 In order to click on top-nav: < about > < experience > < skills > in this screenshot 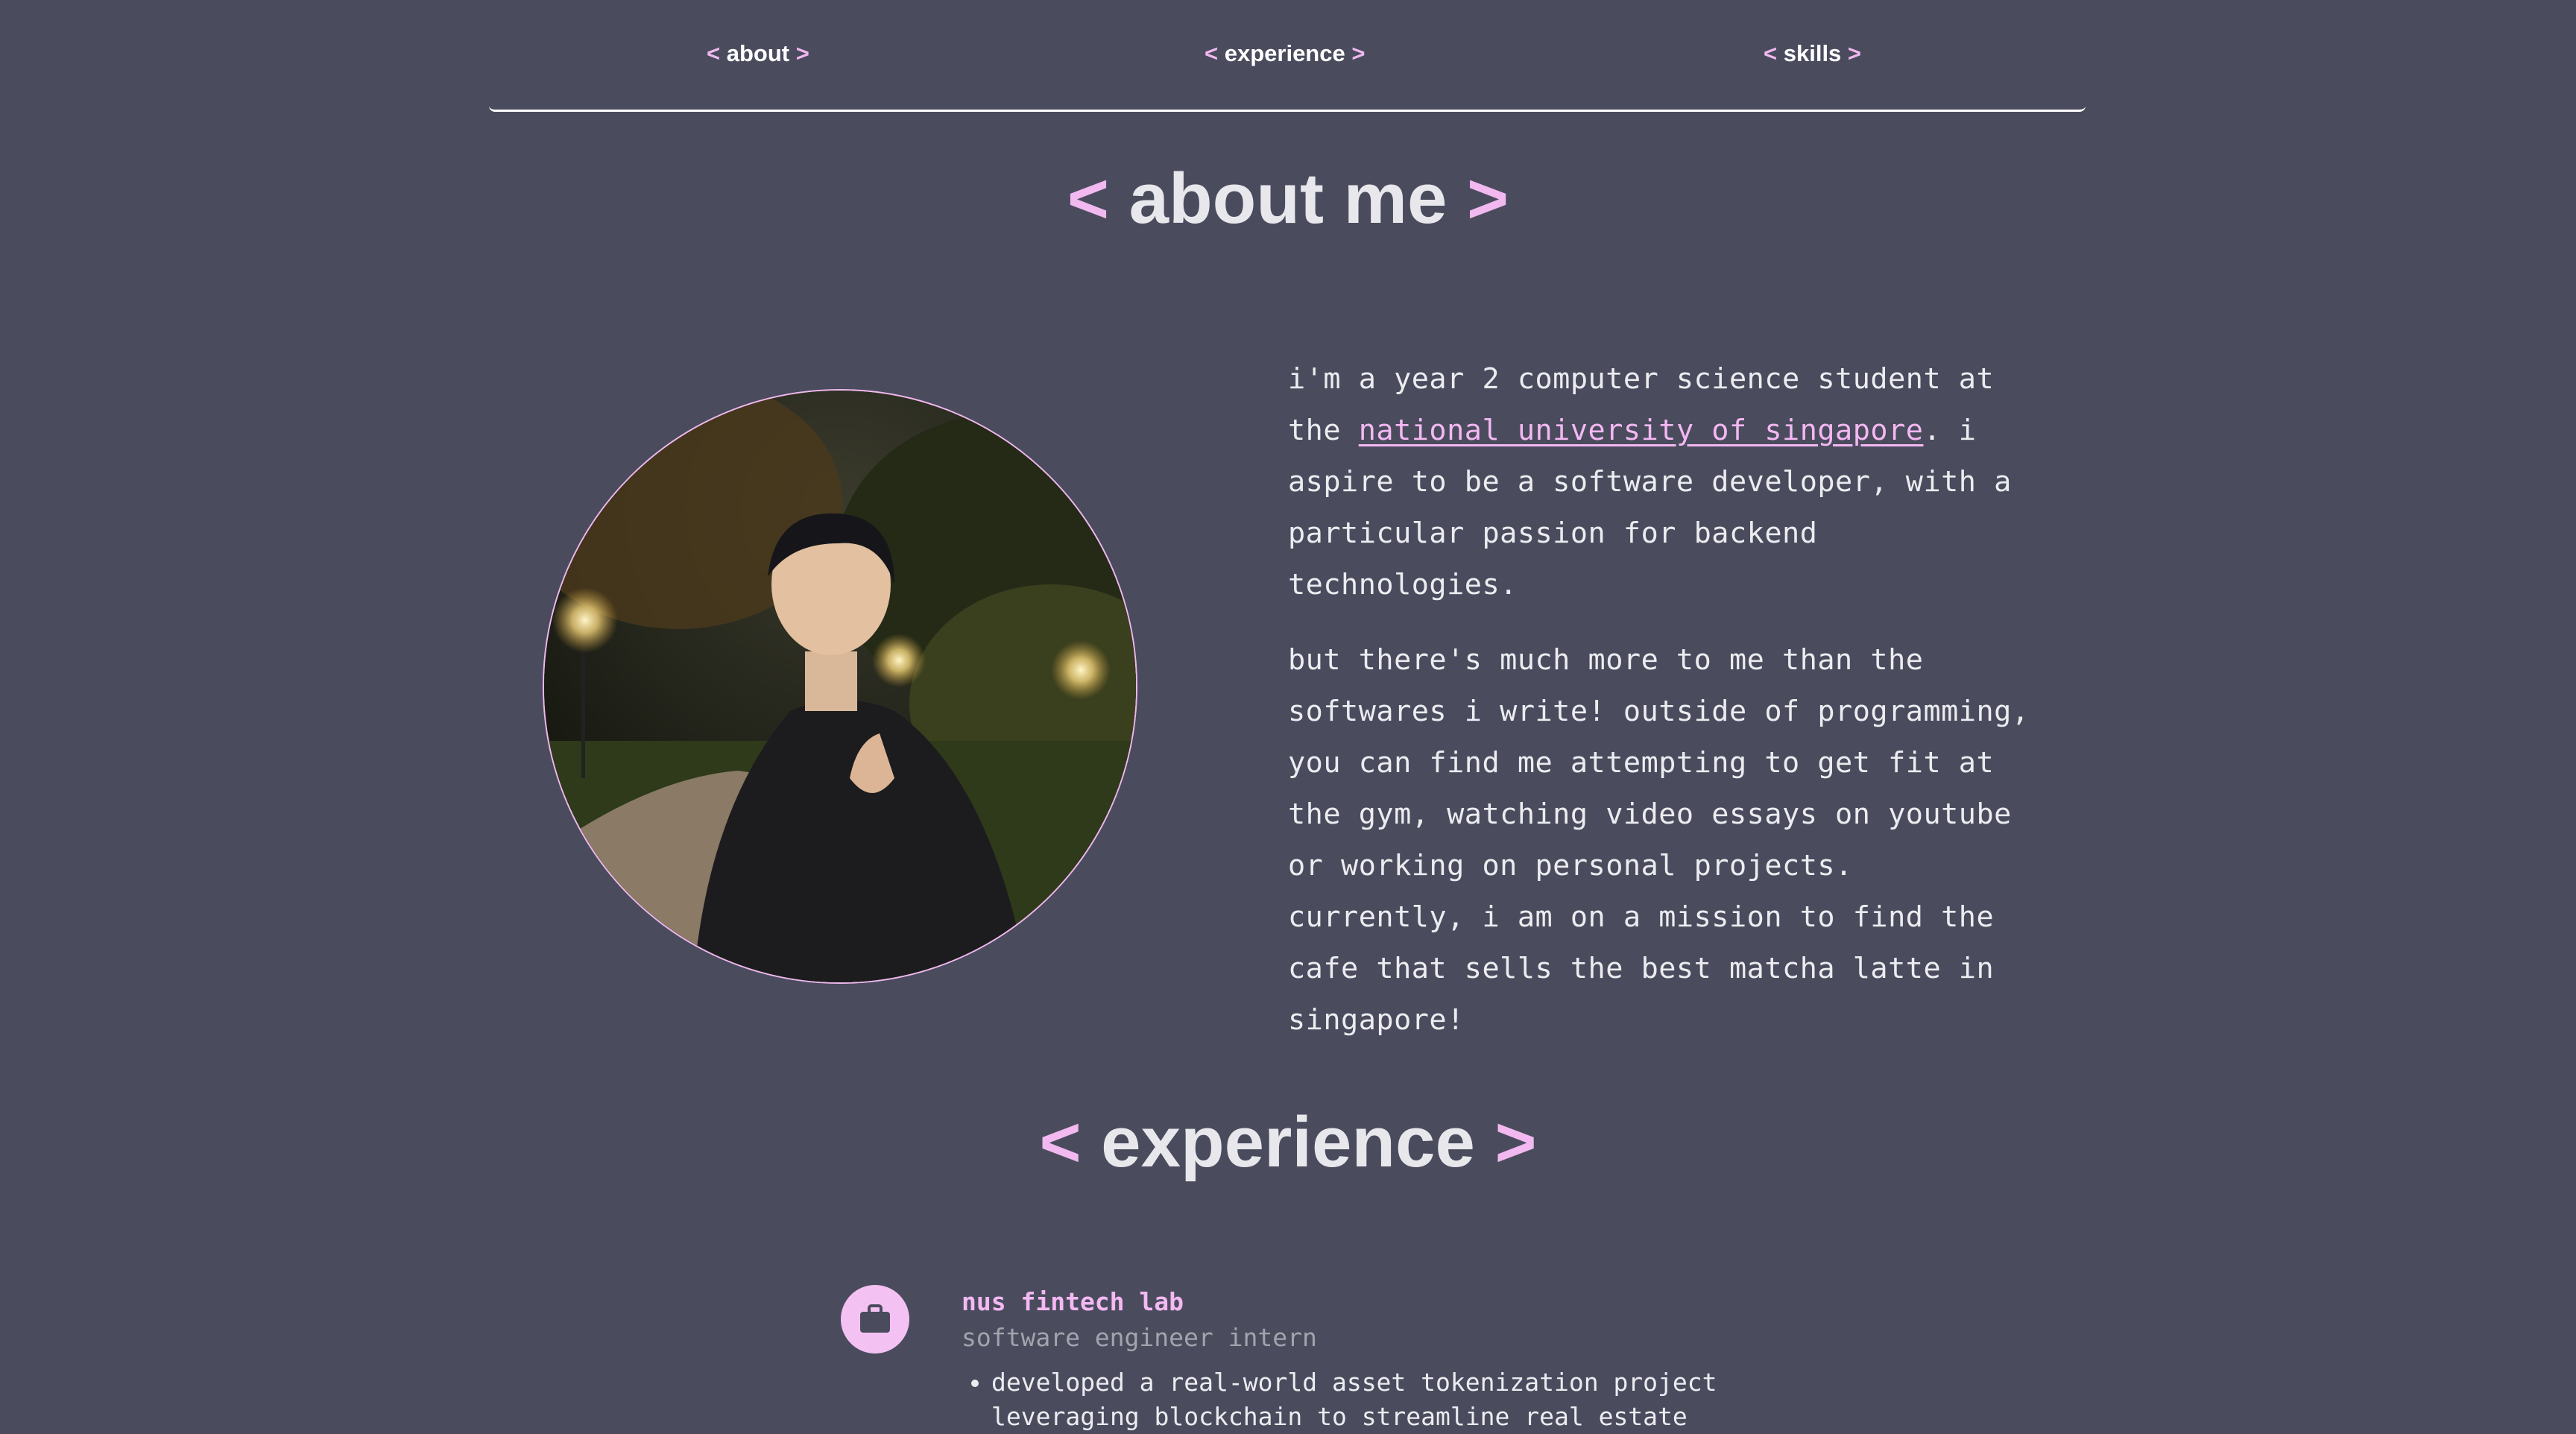, I will do `click(1287, 56)`.